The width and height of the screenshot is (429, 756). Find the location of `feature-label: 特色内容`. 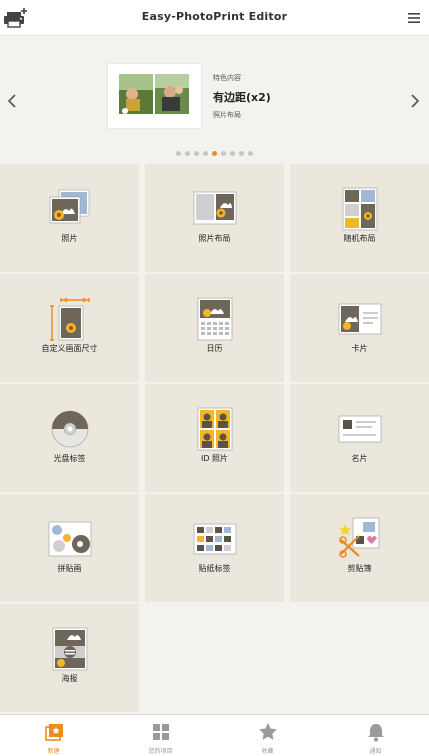

feature-label: 特色内容 is located at coordinates (227, 78).